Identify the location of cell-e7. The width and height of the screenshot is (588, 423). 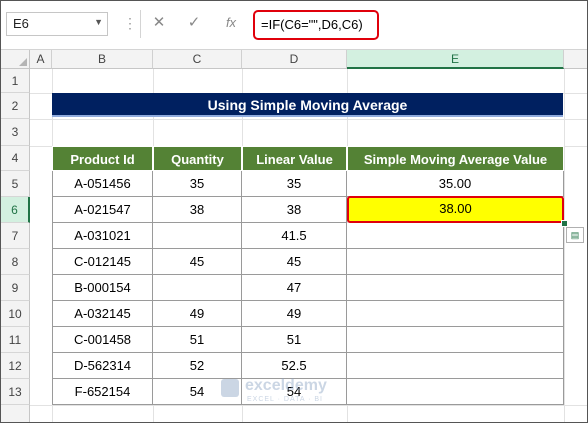
(455, 236).